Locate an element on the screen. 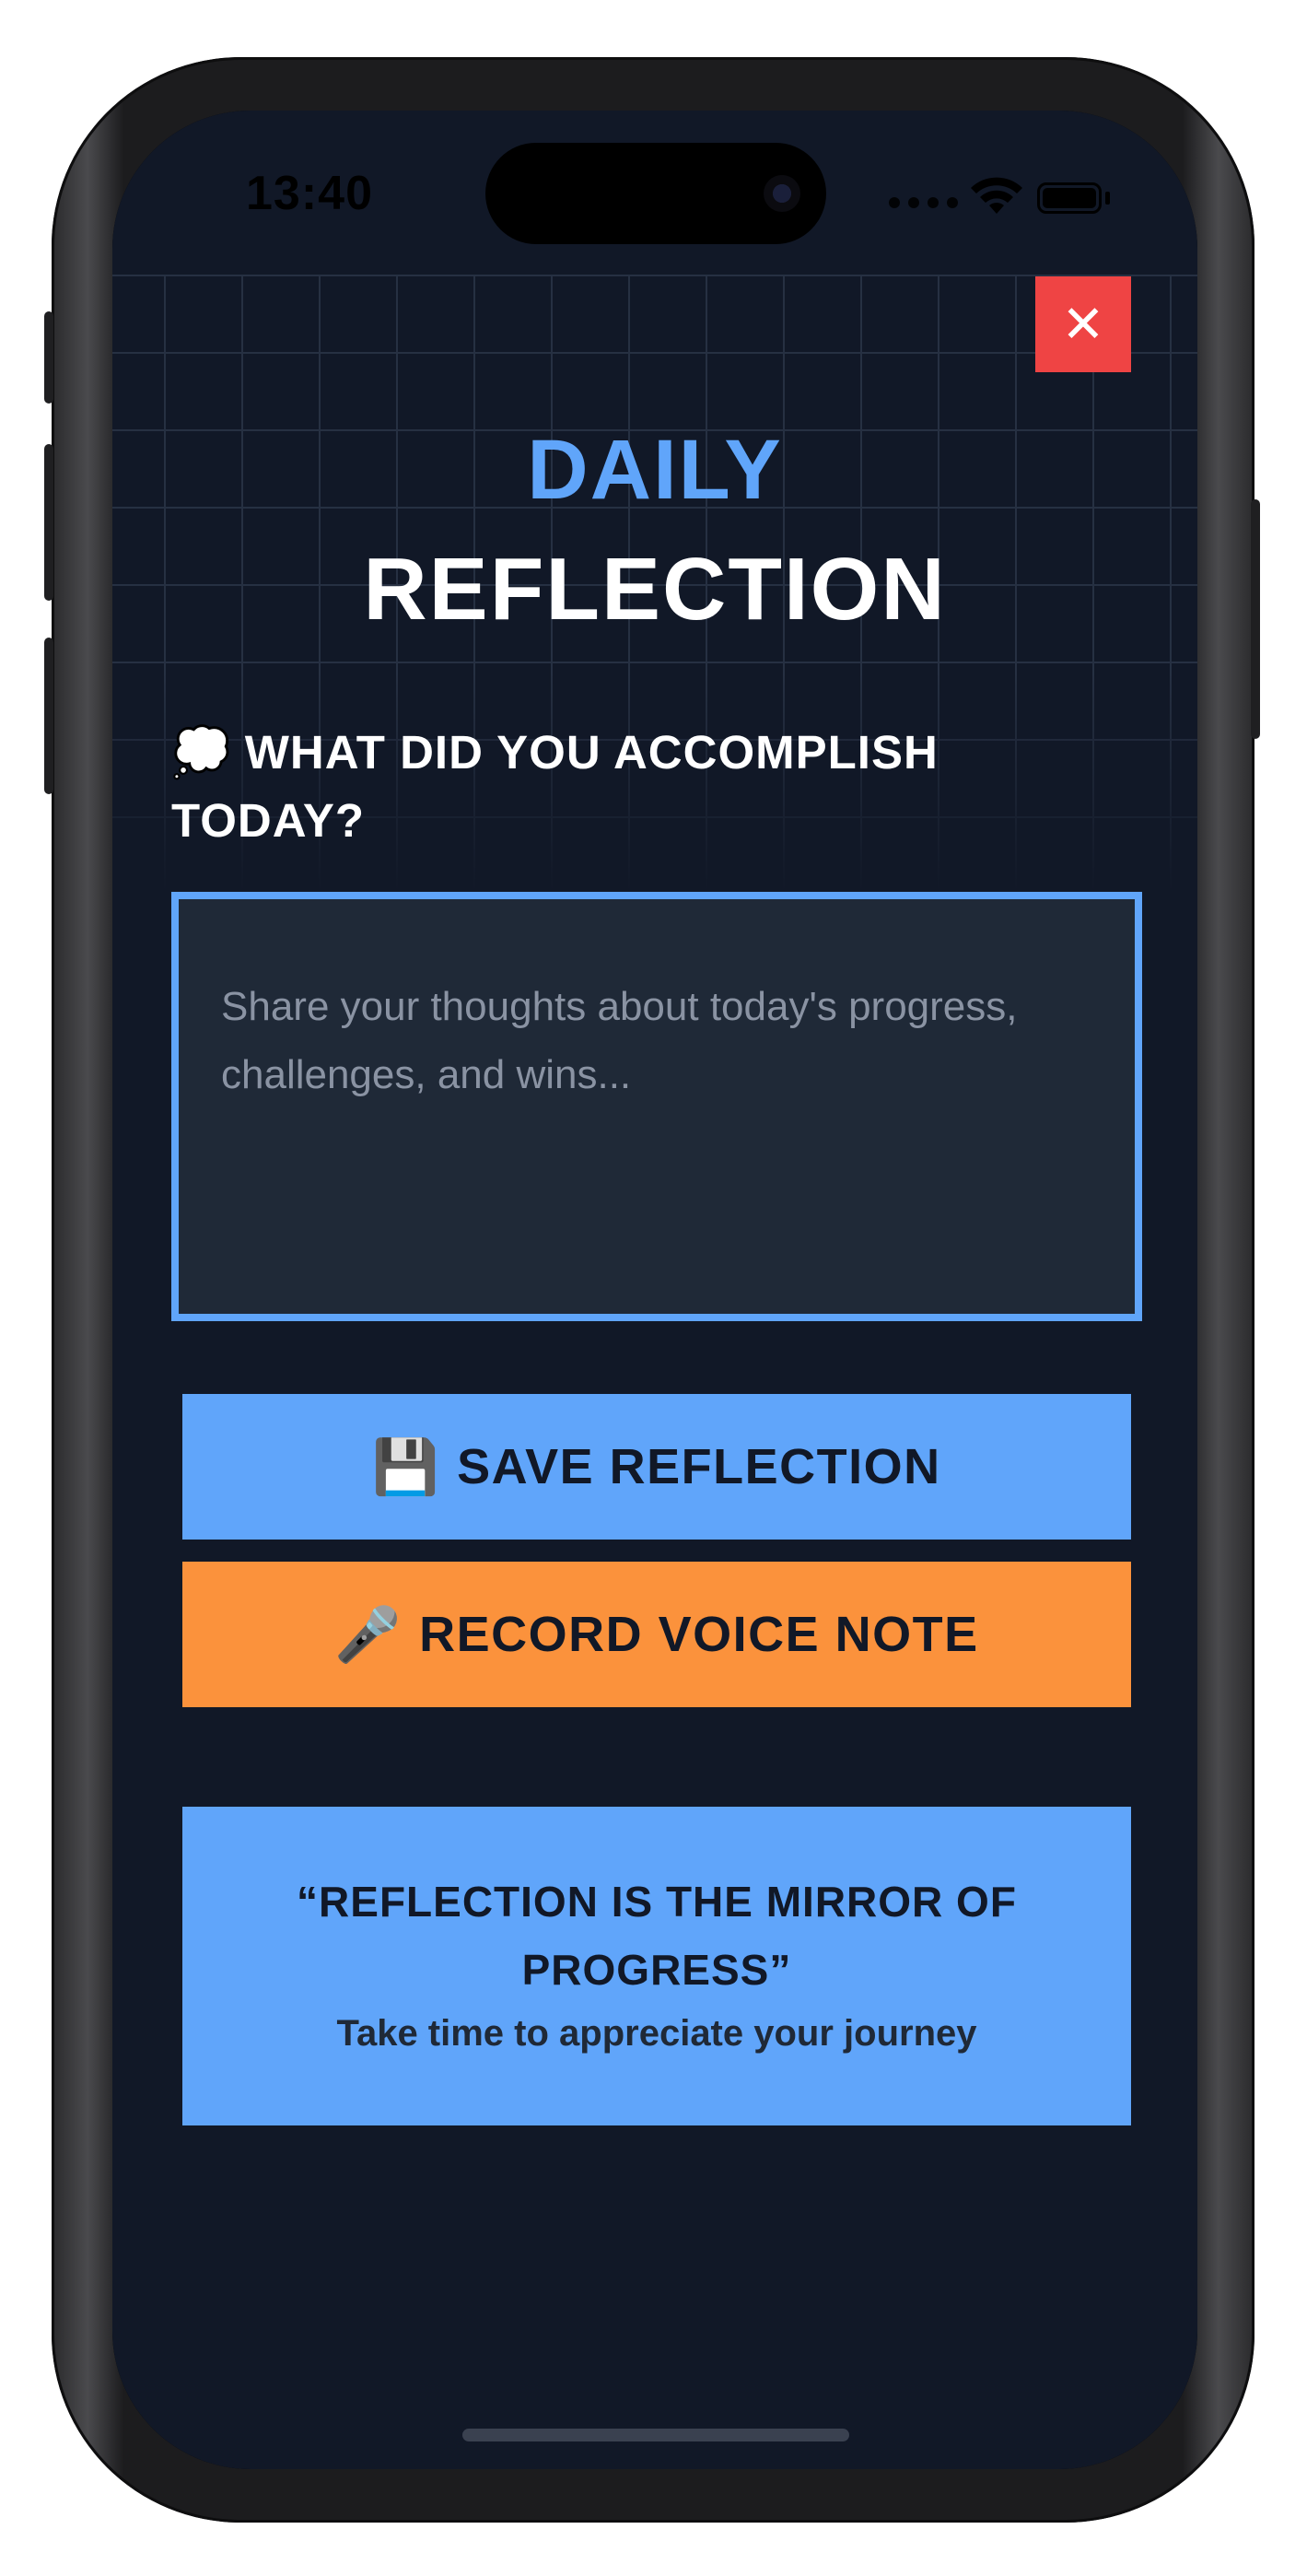 This screenshot has width=1307, height=2576. battery-cap is located at coordinates (1108, 198).